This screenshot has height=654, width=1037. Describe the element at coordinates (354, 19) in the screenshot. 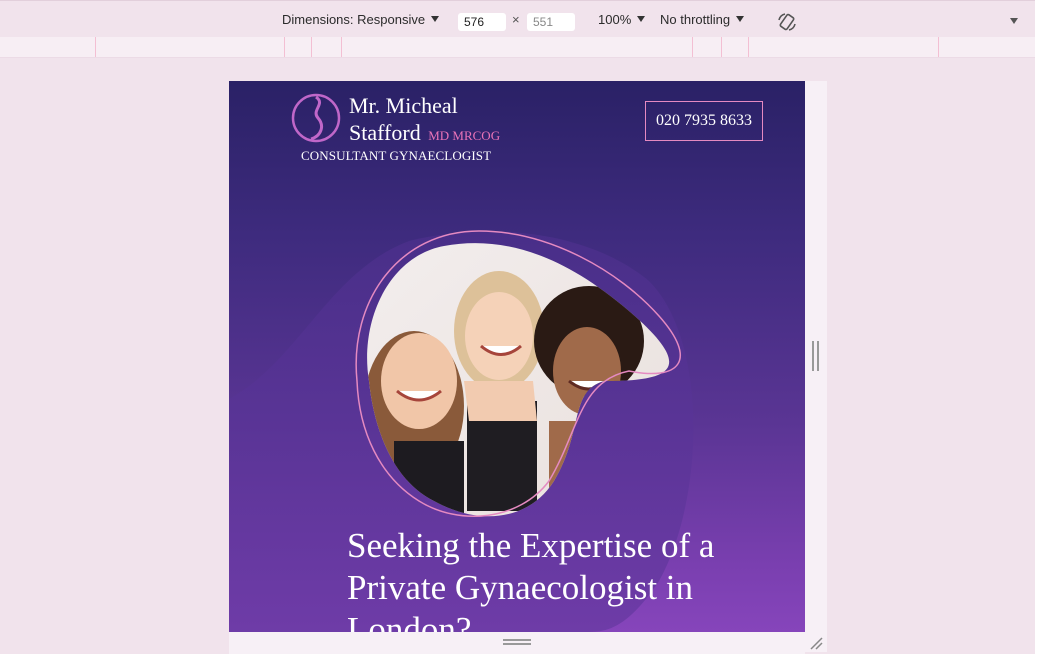

I see `dimensions-label: Dimensions: Responsive` at that location.